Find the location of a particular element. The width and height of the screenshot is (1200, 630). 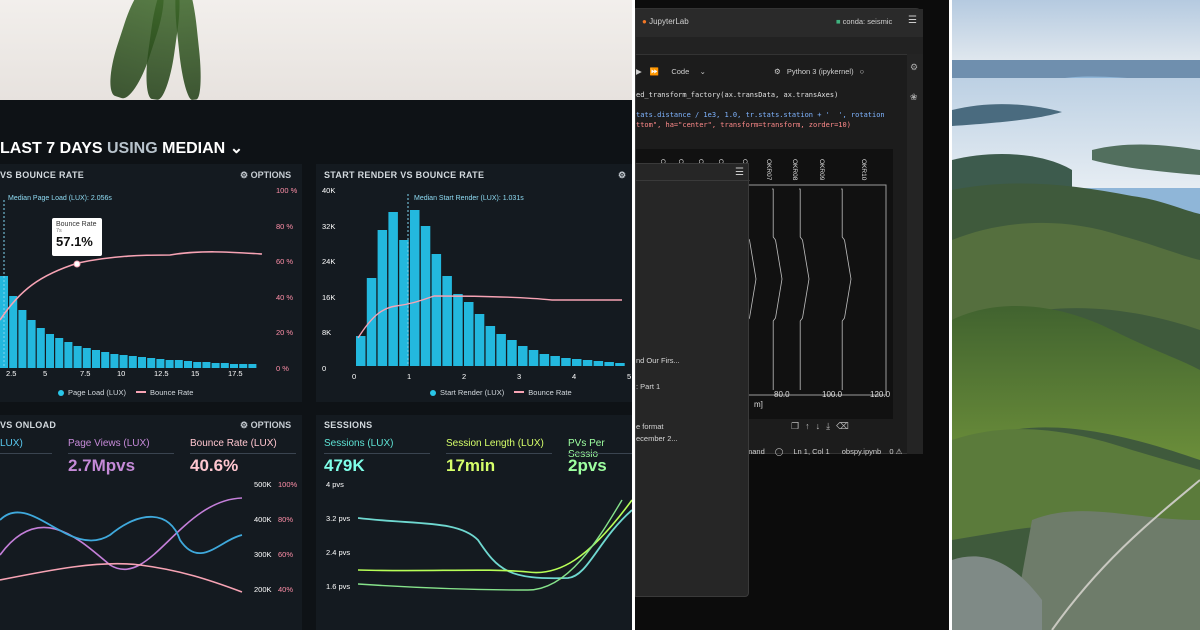

file-item: : Part 1 is located at coordinates (648, 386).